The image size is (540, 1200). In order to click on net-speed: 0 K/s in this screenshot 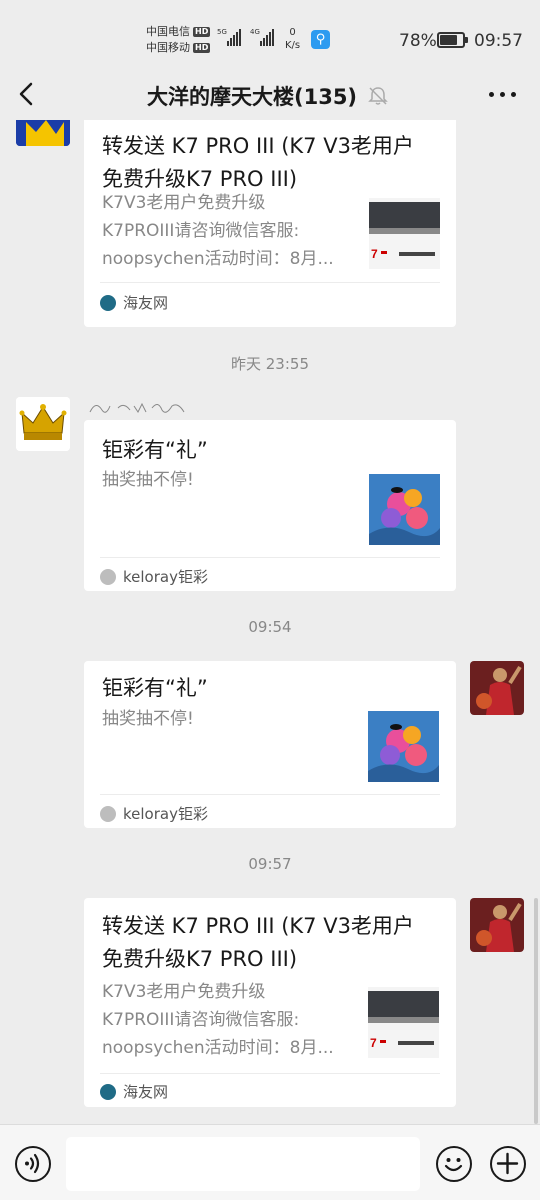, I will do `click(292, 39)`.